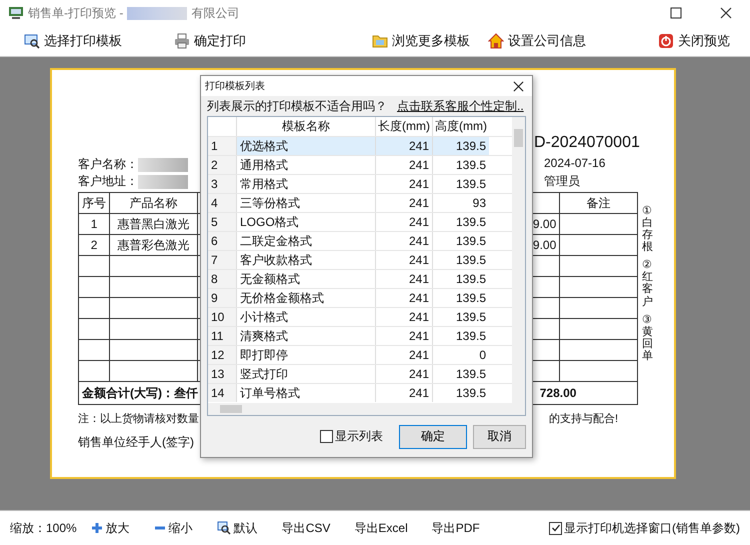 The width and height of the screenshot is (750, 545). What do you see at coordinates (43, 528) in the screenshot?
I see `zoom-label: 缩放：100%` at bounding box center [43, 528].